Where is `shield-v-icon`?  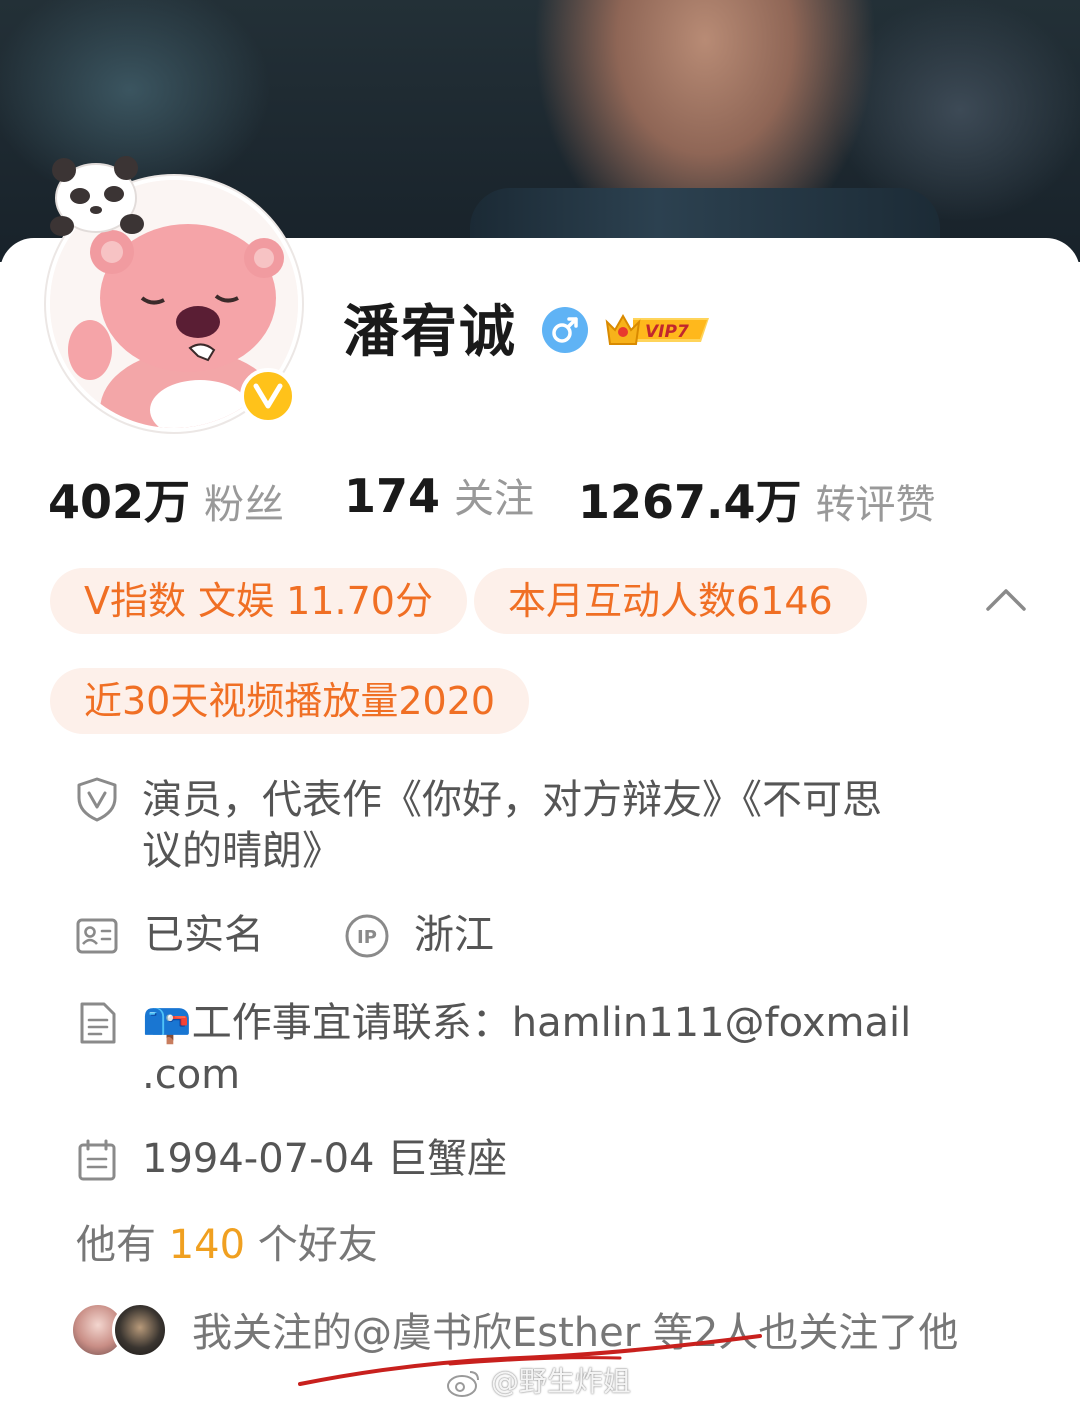 shield-v-icon is located at coordinates (97, 799).